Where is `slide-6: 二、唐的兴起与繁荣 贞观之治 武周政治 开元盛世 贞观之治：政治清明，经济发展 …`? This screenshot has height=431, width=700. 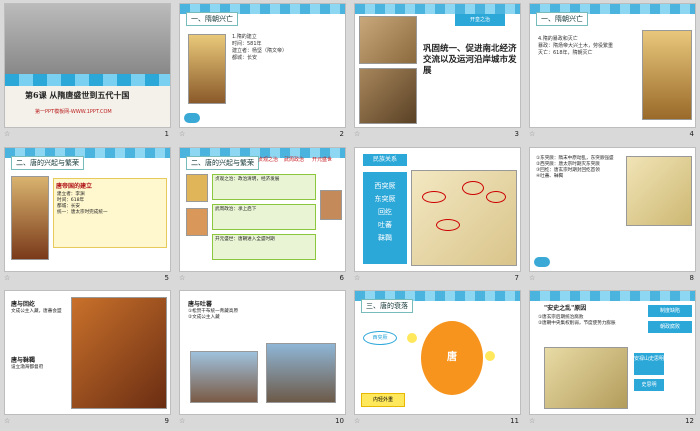
slide-6: 二、唐的兴起与繁荣 贞观之治 武周政治 开元盛世 贞观之治：政治清明，经济发展 … is located at coordinates (262, 209).